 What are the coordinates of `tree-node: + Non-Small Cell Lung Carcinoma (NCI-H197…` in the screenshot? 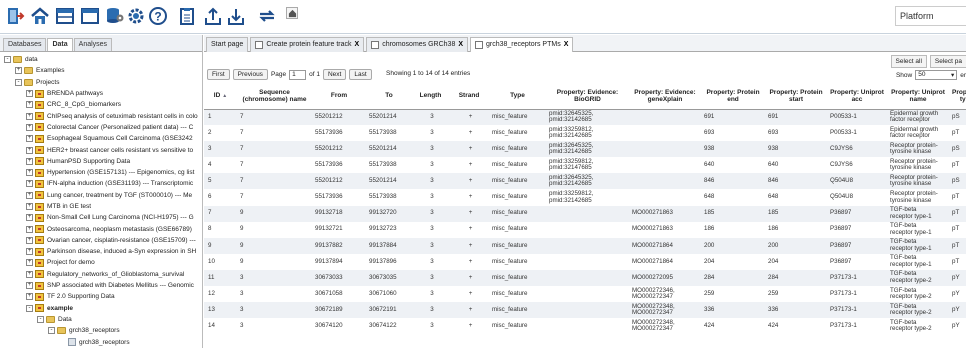 It's located at (101, 217).